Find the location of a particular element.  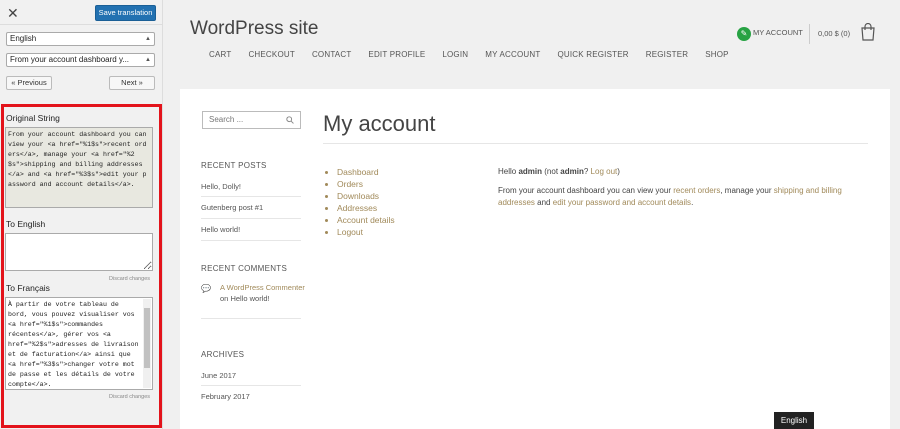

comment-author-link: A WordPress Commenter is located at coordinates (262, 287).